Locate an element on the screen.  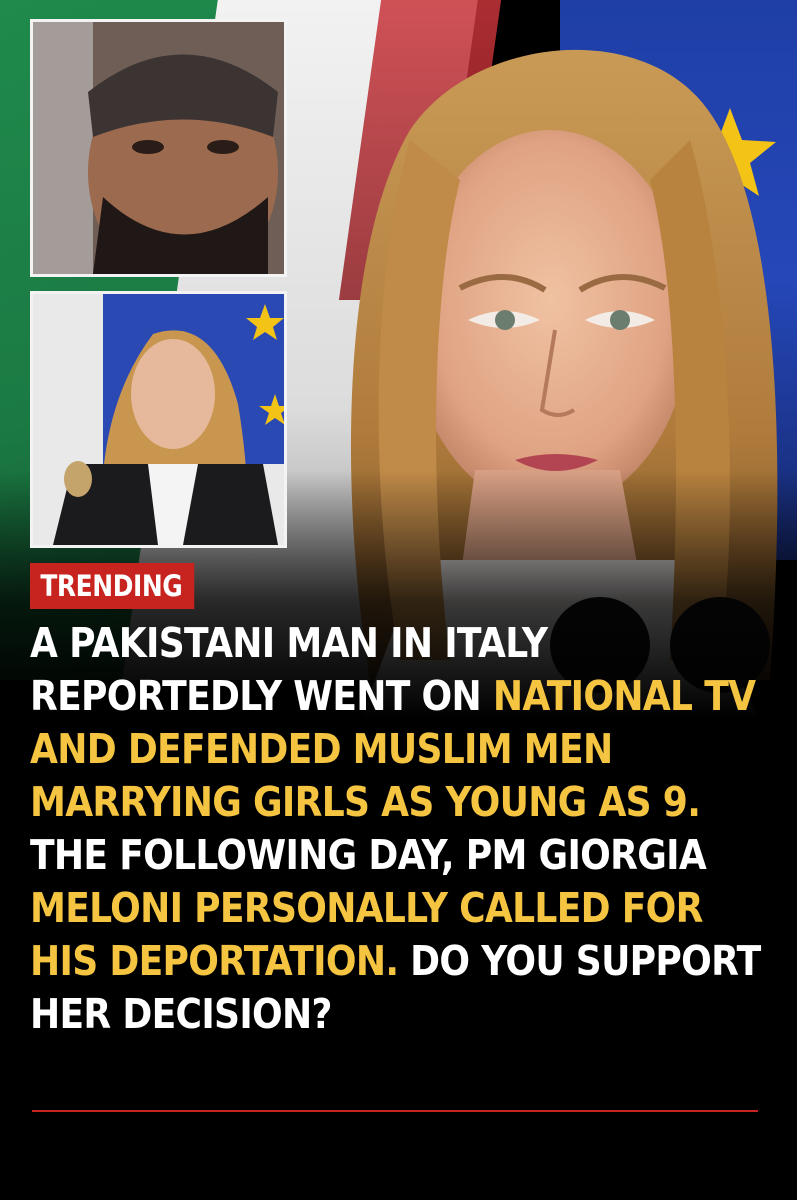
inset-photo-meloni is located at coordinates (158, 419).